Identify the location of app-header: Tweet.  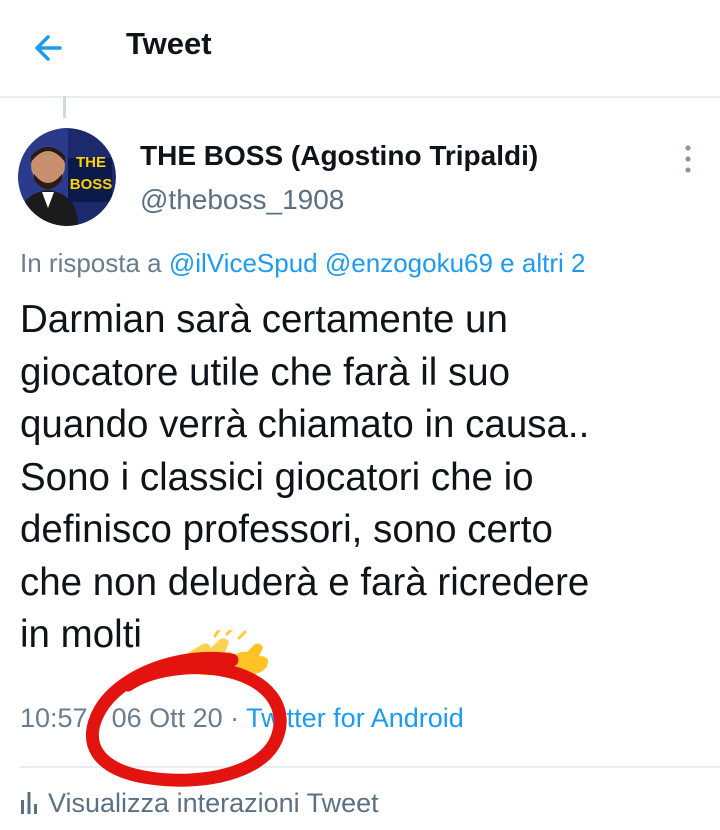
(360, 49).